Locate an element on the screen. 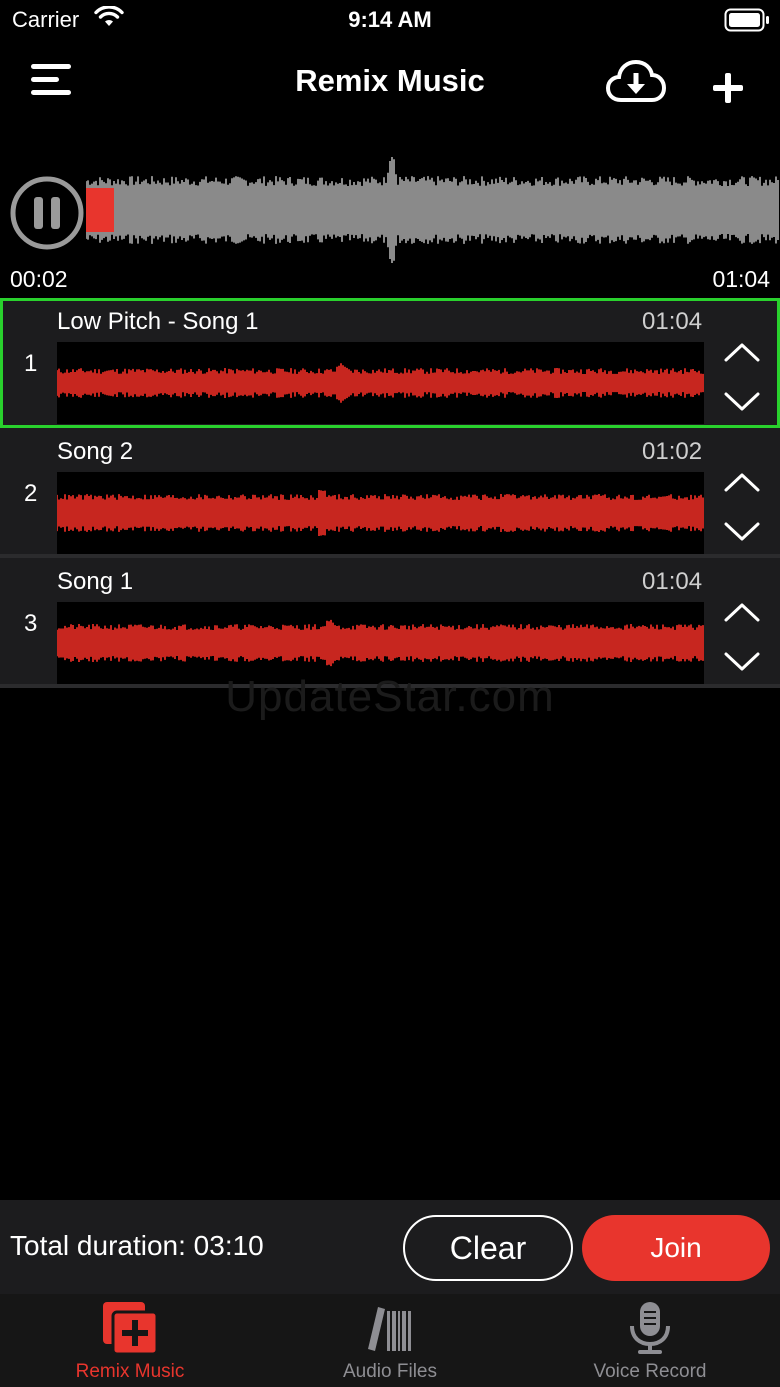  track-row: 2 Song 2 01:02 is located at coordinates (390, 493).